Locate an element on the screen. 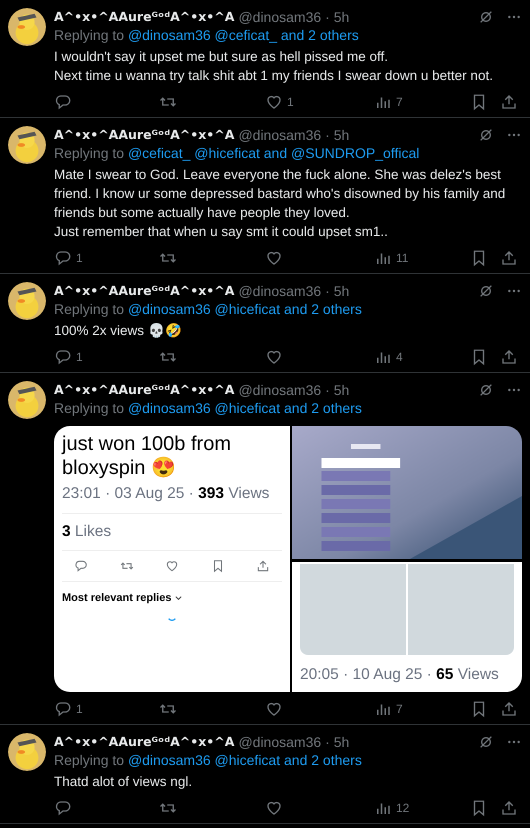 This screenshot has height=828, width=530. post-text: I wouldn't say it upset me but sure as hell pissed me off. is located at coordinates (221, 57).